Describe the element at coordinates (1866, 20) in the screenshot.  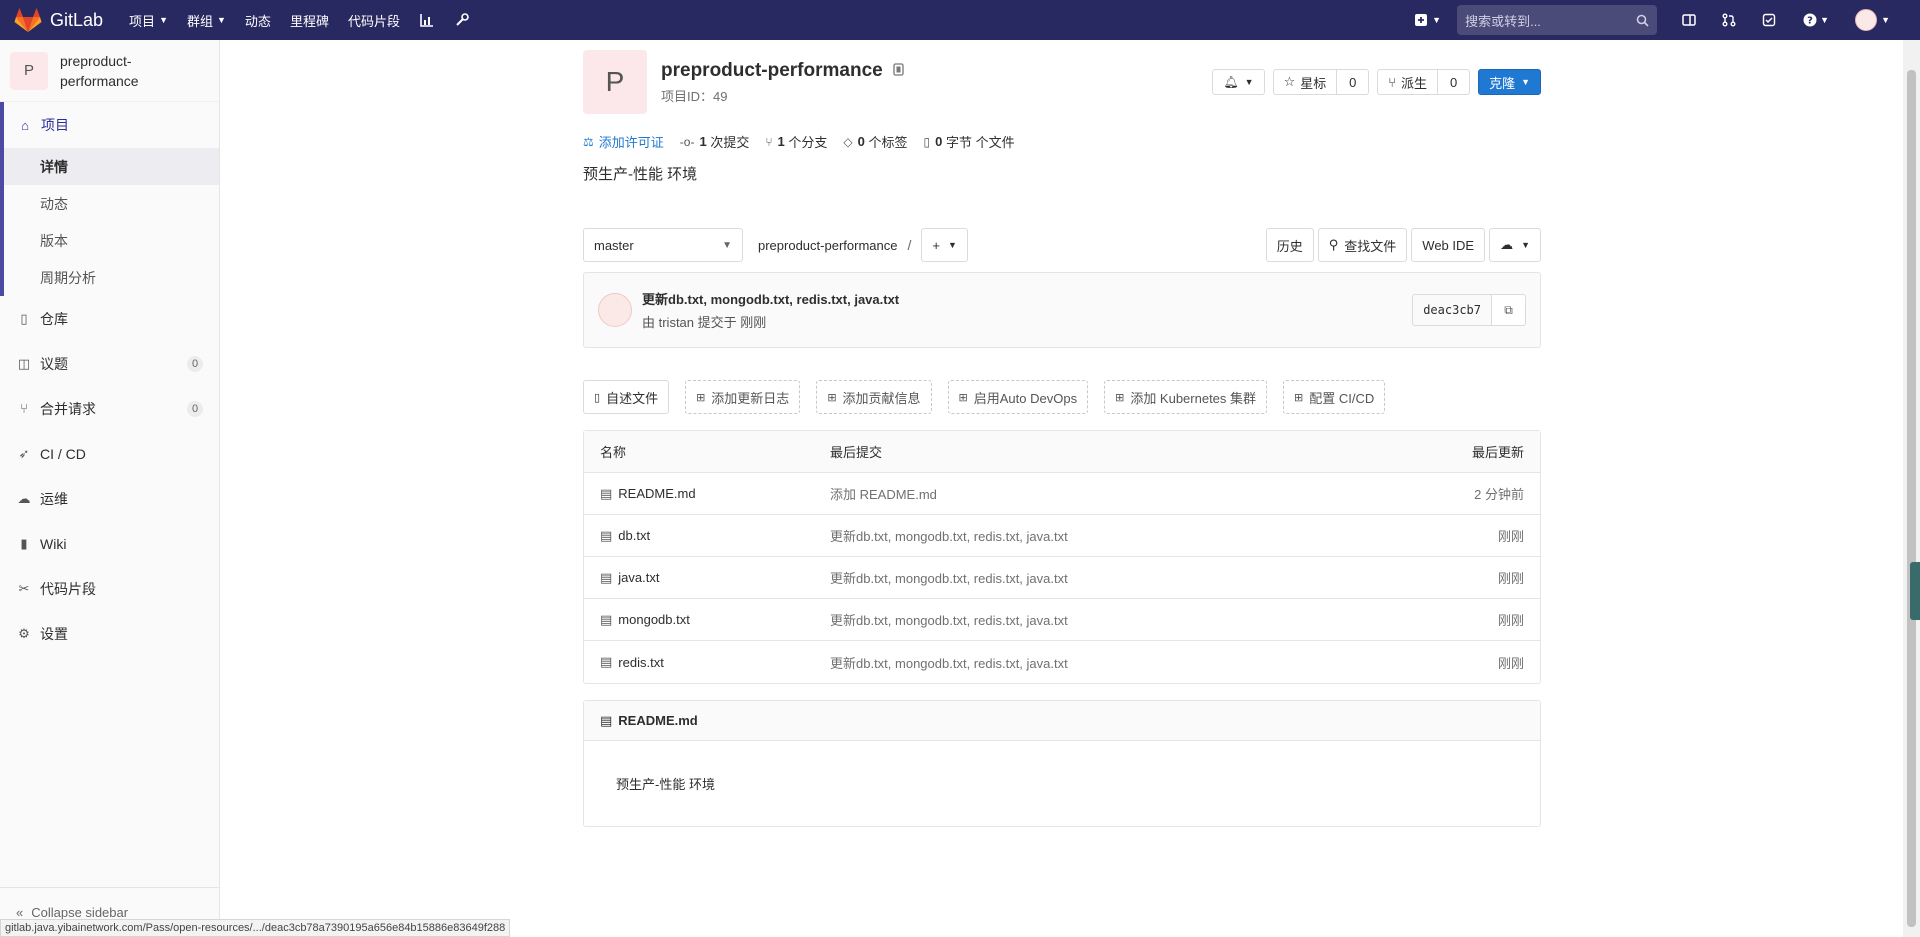
I see `user-avatar` at that location.